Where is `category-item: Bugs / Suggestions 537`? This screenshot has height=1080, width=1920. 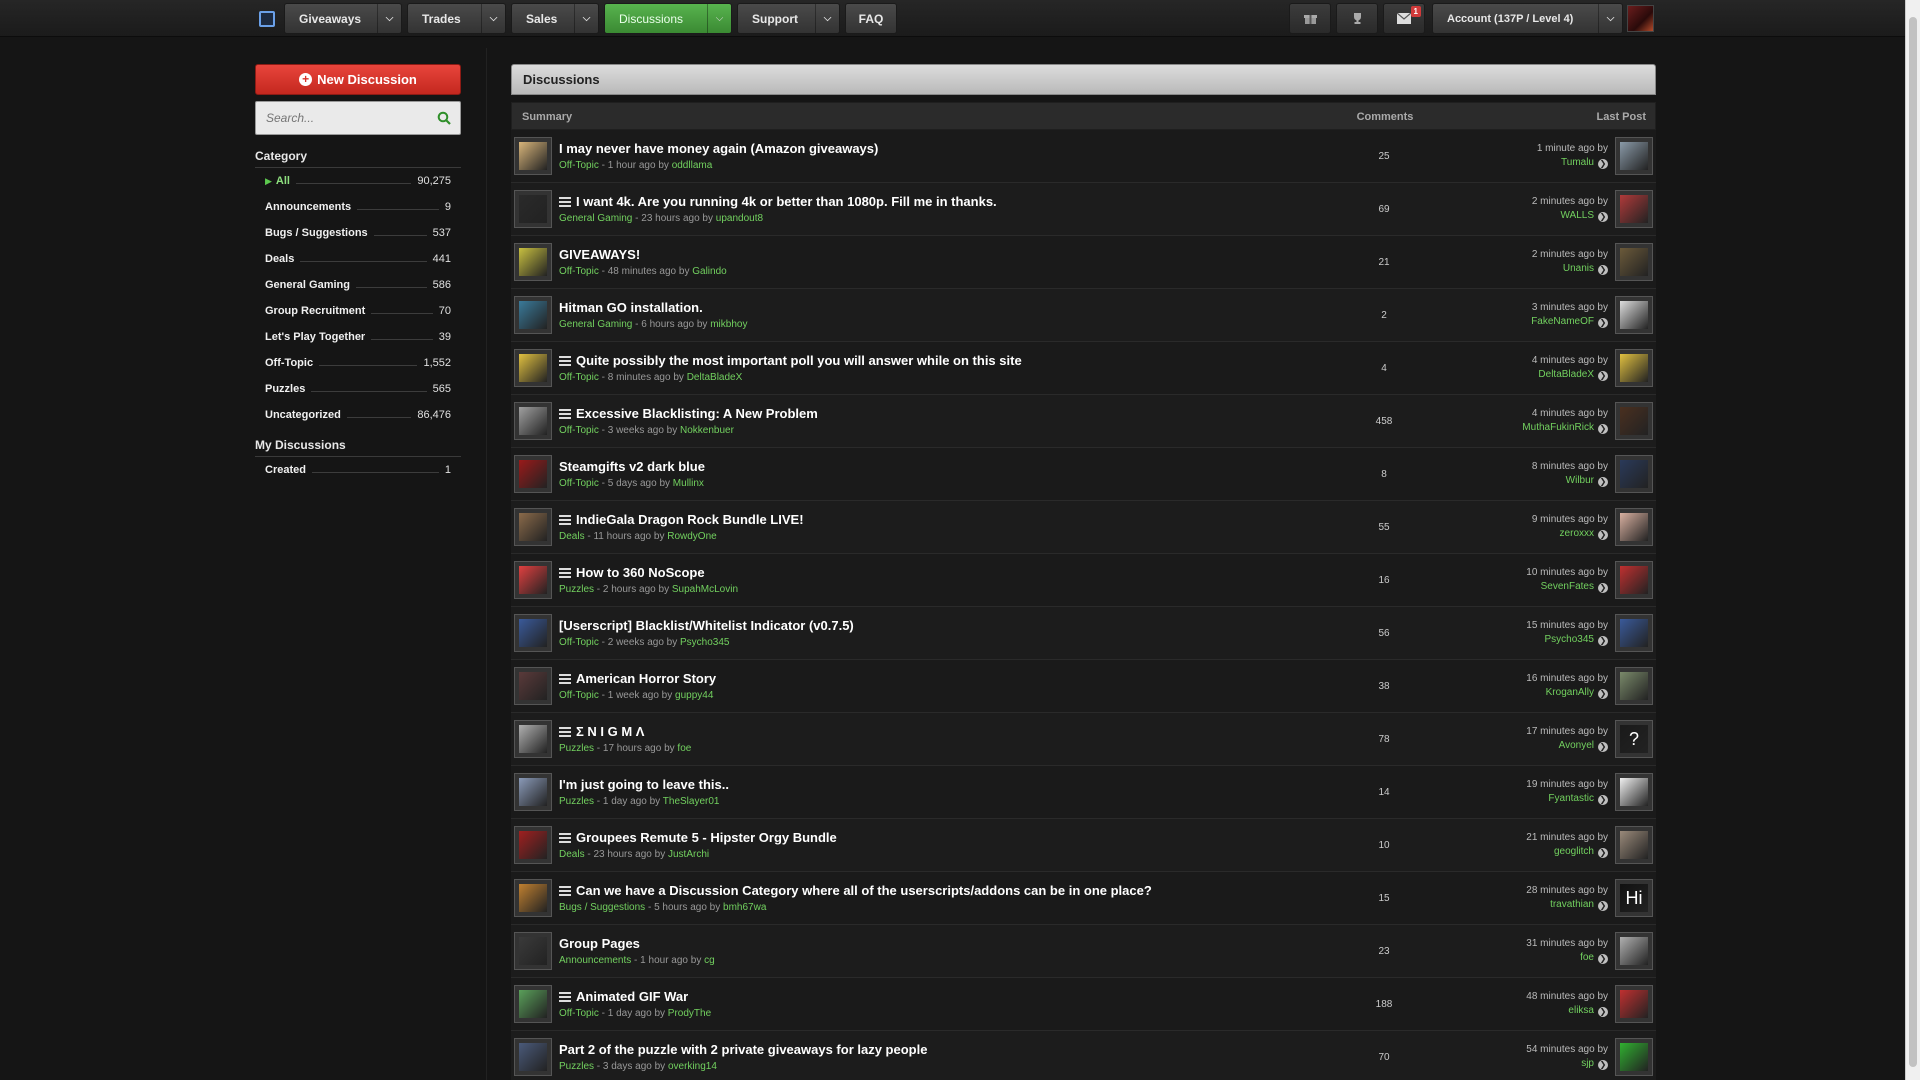 category-item: Bugs / Suggestions 537 is located at coordinates (358, 233).